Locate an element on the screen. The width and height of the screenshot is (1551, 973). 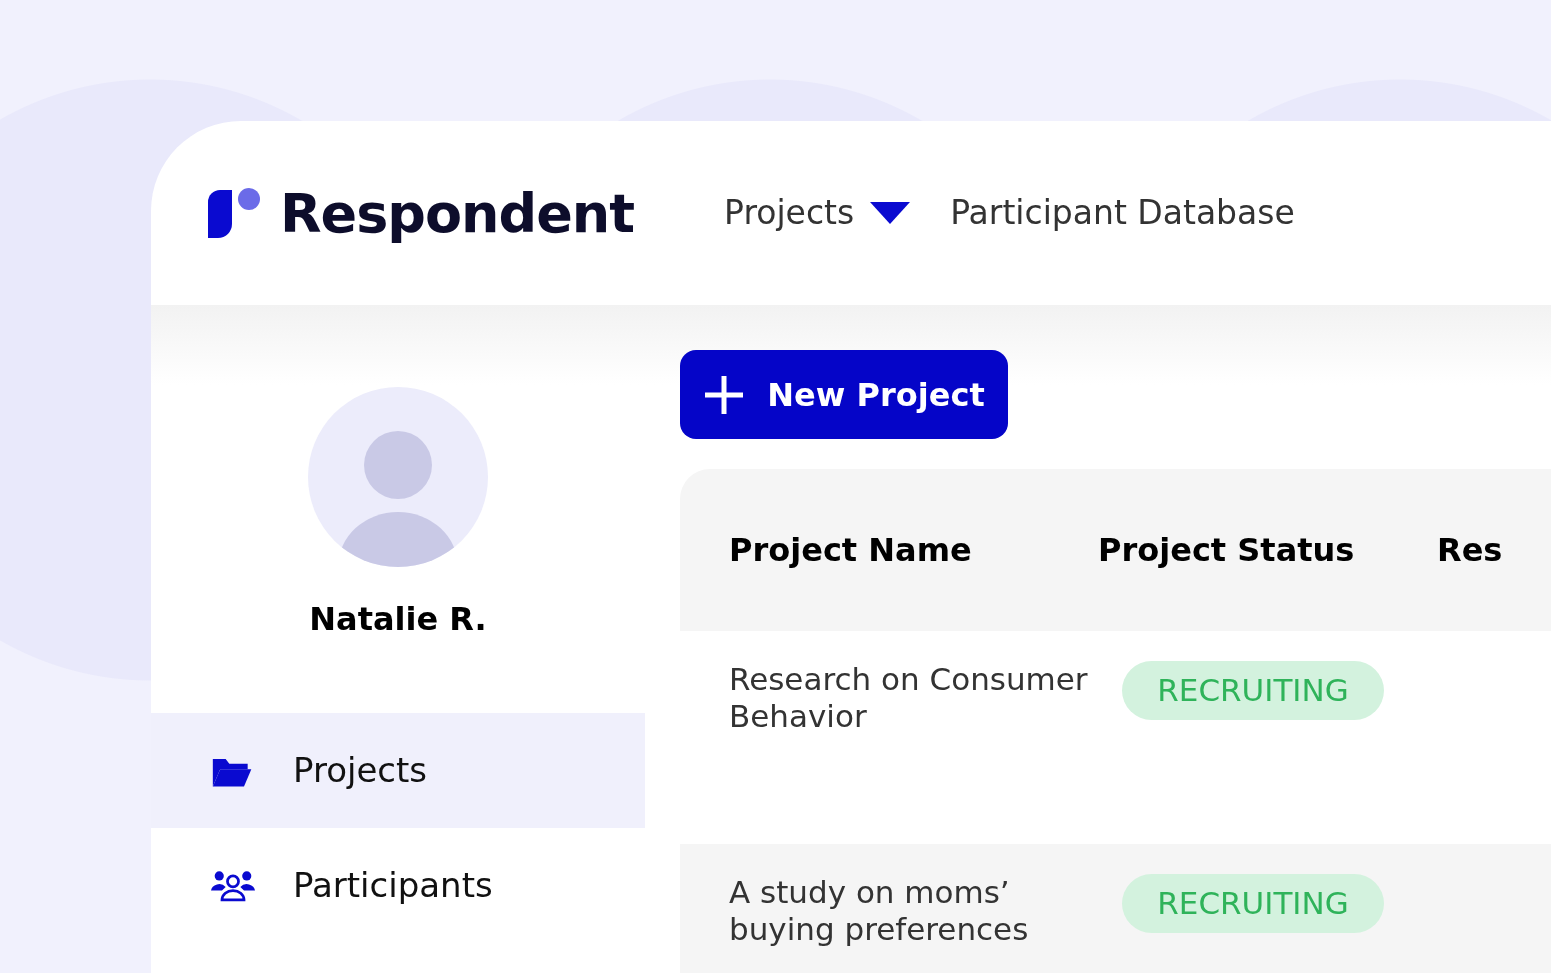
brand-name: Respondent is located at coordinates (457, 213).